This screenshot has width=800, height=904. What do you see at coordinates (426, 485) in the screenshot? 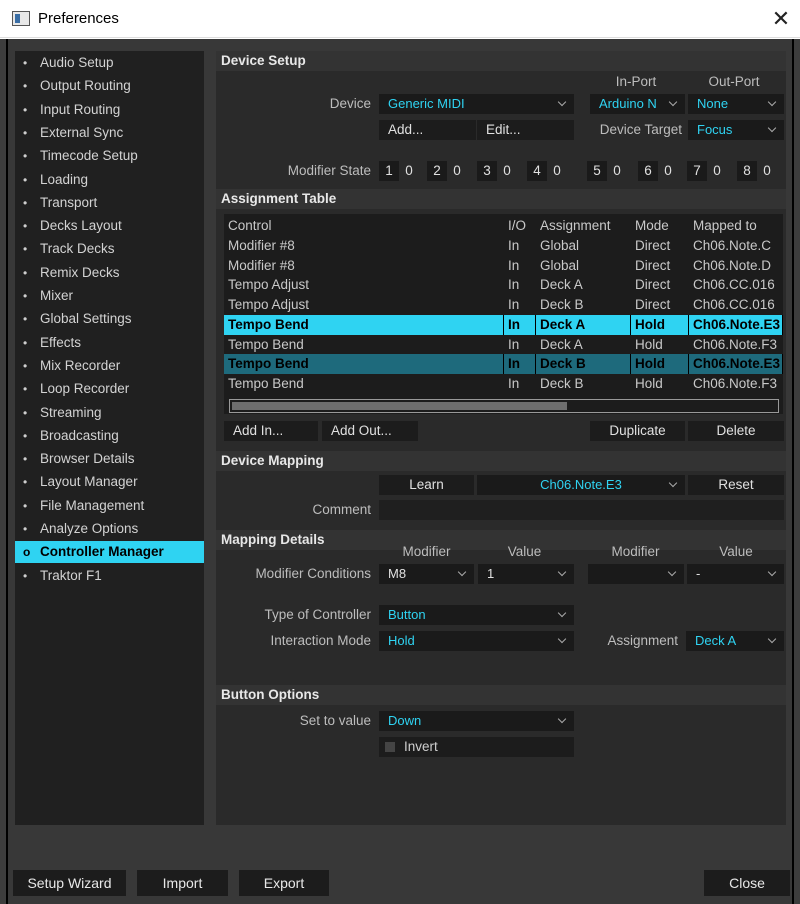
I see `learn-button: Learn` at bounding box center [426, 485].